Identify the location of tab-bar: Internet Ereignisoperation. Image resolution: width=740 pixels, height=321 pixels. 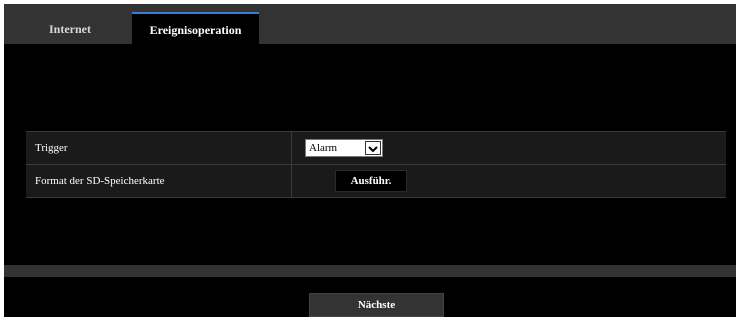
(370, 25).